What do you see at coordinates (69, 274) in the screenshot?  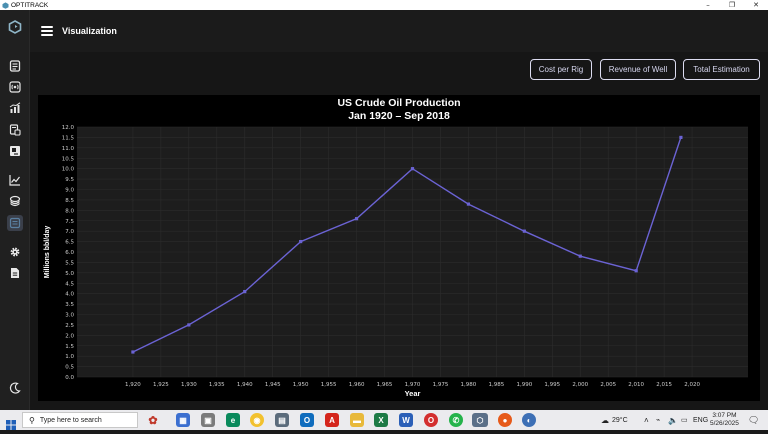 I see `y-tick-label: 5.0` at bounding box center [69, 274].